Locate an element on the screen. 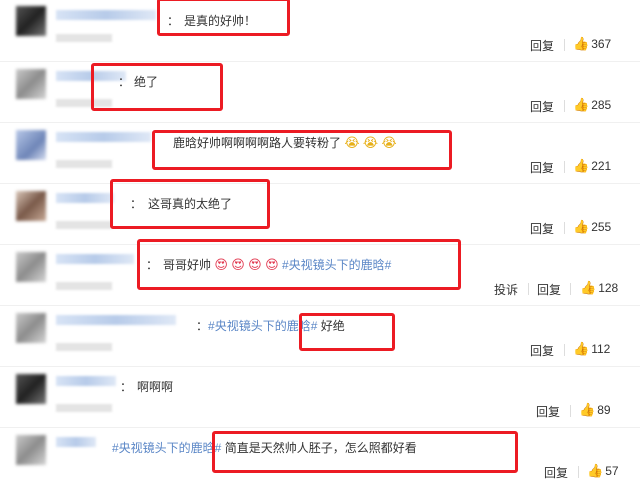 The width and height of the screenshot is (640, 488). comment-actions: 回复 👍 285 is located at coordinates (585, 106).